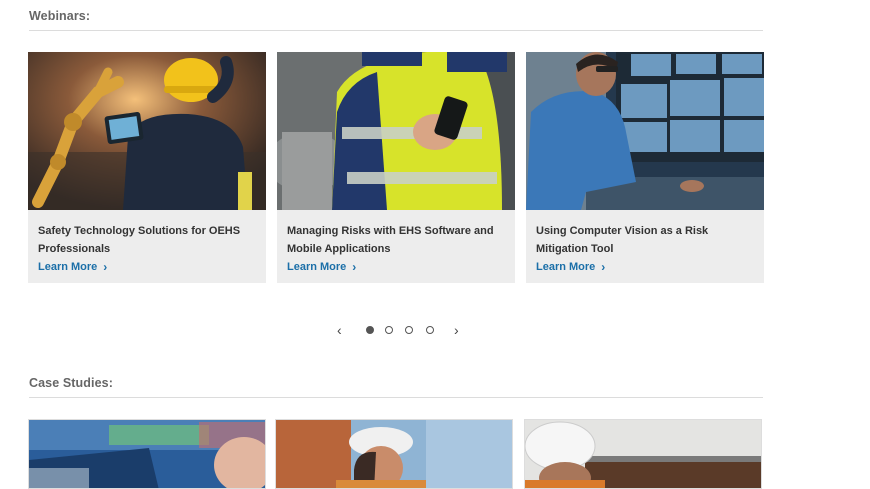 This screenshot has height=489, width=870. What do you see at coordinates (566, 267) in the screenshot?
I see `learn-more-label-3: Learn More` at bounding box center [566, 267].